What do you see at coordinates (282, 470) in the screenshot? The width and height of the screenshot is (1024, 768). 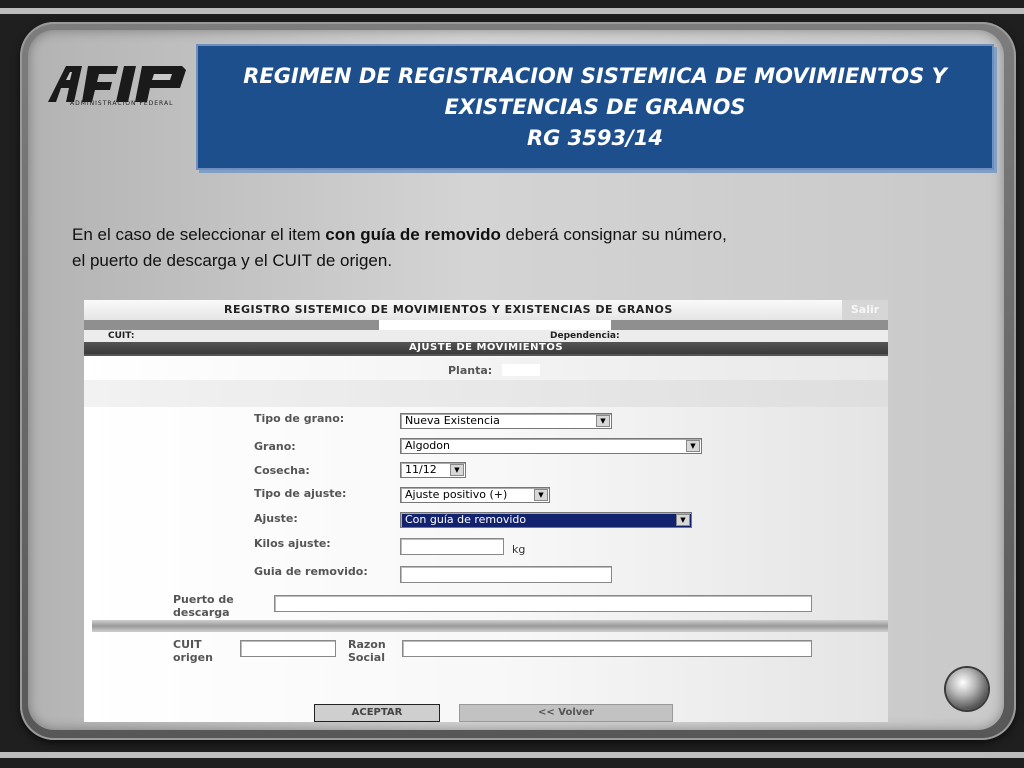 I see `cosecha-label: Cosecha:` at bounding box center [282, 470].